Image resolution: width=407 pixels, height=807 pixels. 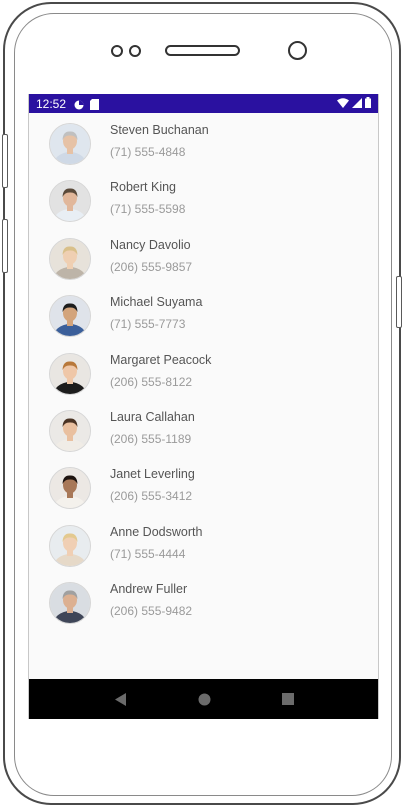 I want to click on contact-phone: (71) 555-4848, so click(x=148, y=152).